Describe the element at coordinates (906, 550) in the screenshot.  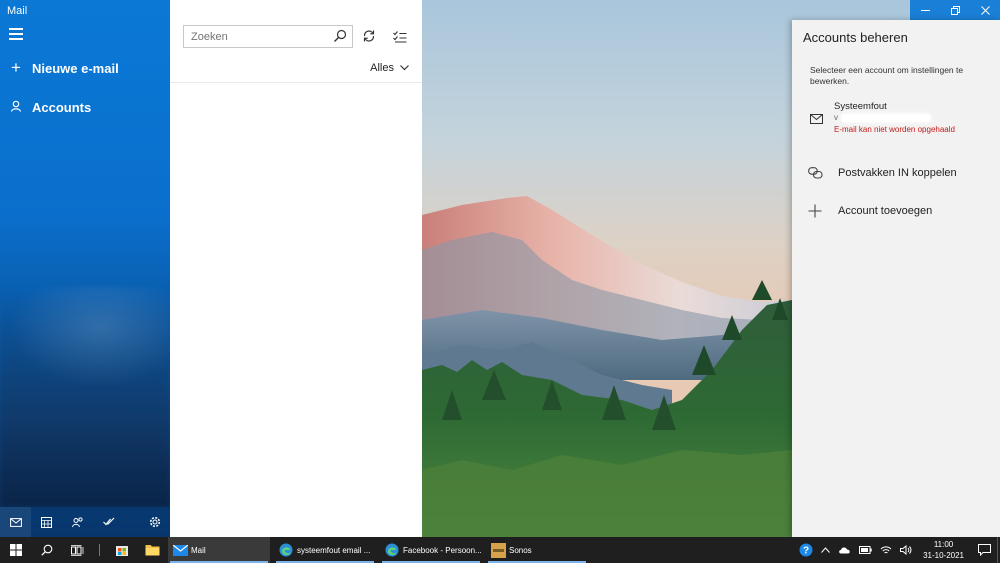
I see `volume-icon` at that location.